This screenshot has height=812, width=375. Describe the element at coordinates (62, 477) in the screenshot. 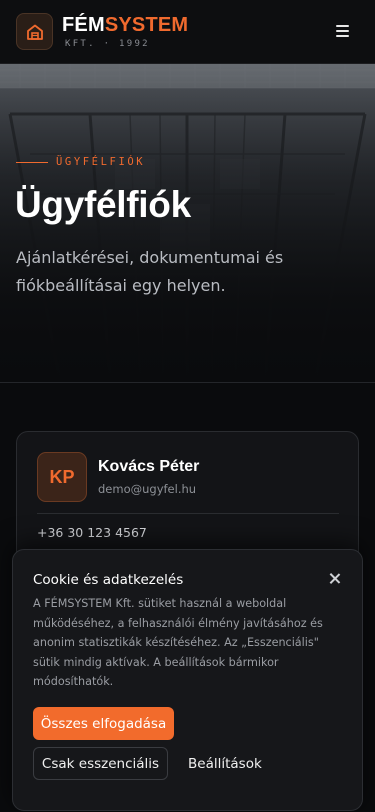

I see `avatar: KP` at that location.